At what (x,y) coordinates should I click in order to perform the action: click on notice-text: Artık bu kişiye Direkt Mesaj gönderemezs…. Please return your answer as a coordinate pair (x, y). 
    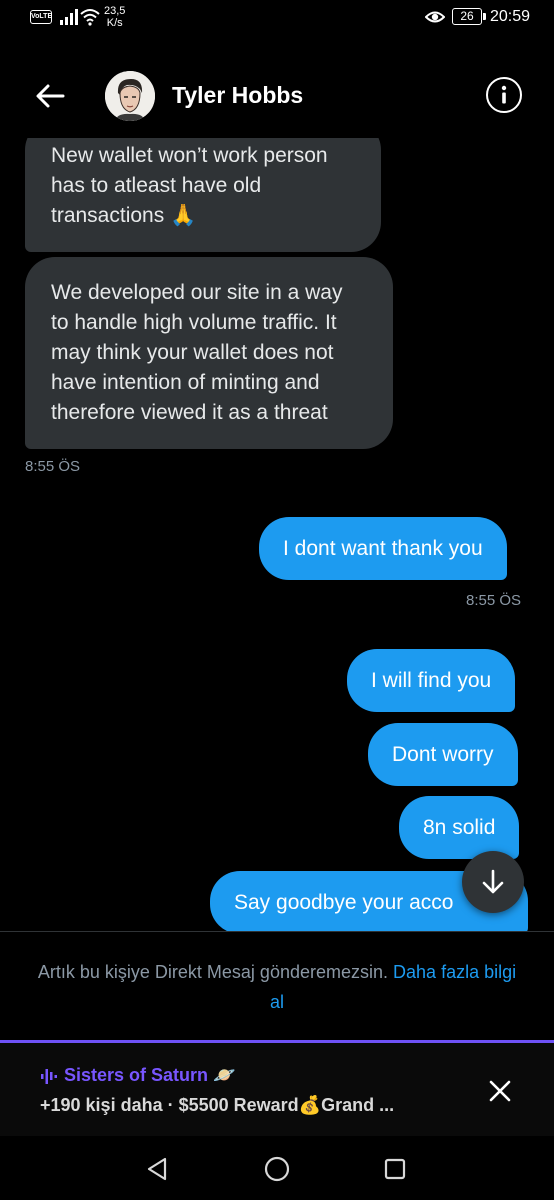
    Looking at the image, I should click on (213, 972).